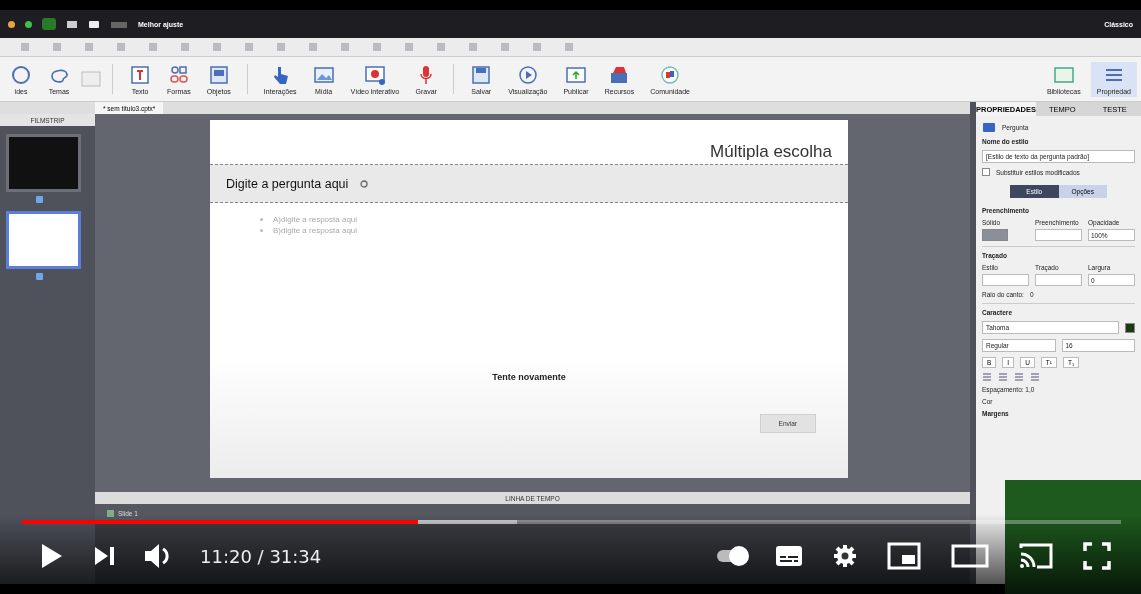 The image size is (1141, 594). What do you see at coordinates (110, 513) in the screenshot?
I see `slide-icon` at bounding box center [110, 513].